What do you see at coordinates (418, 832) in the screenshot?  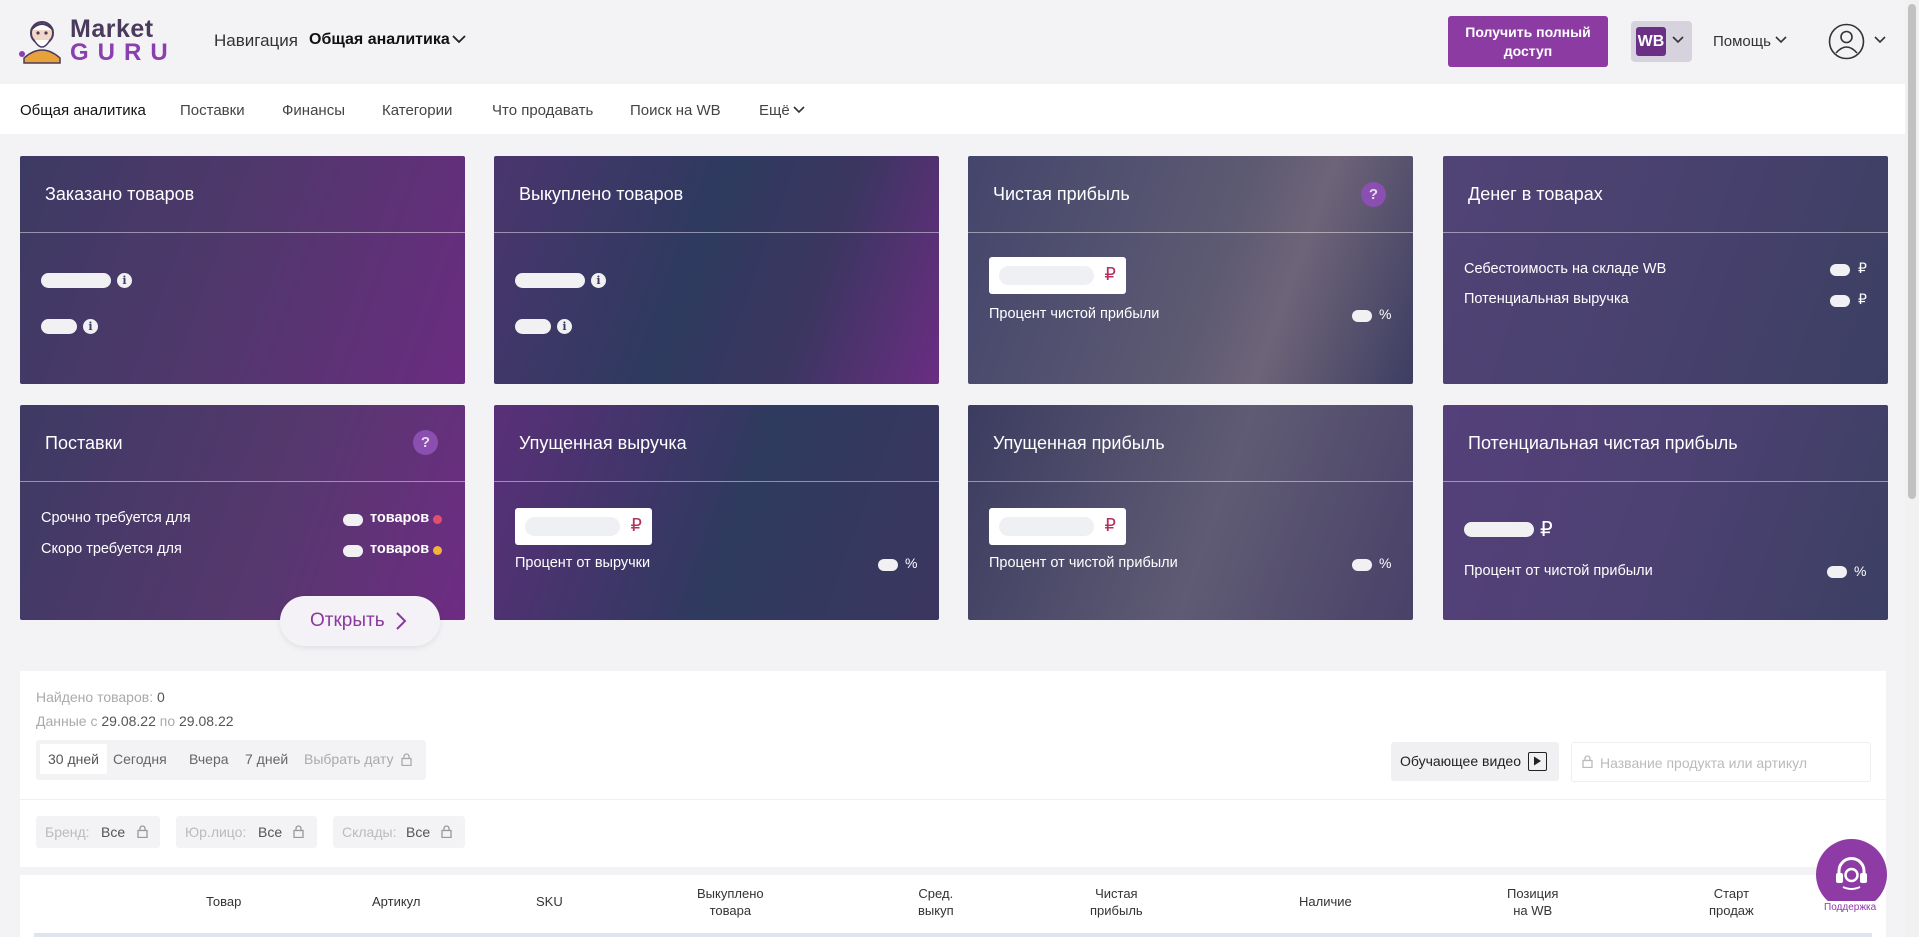 I see `filter-warehouses-value: Все` at bounding box center [418, 832].